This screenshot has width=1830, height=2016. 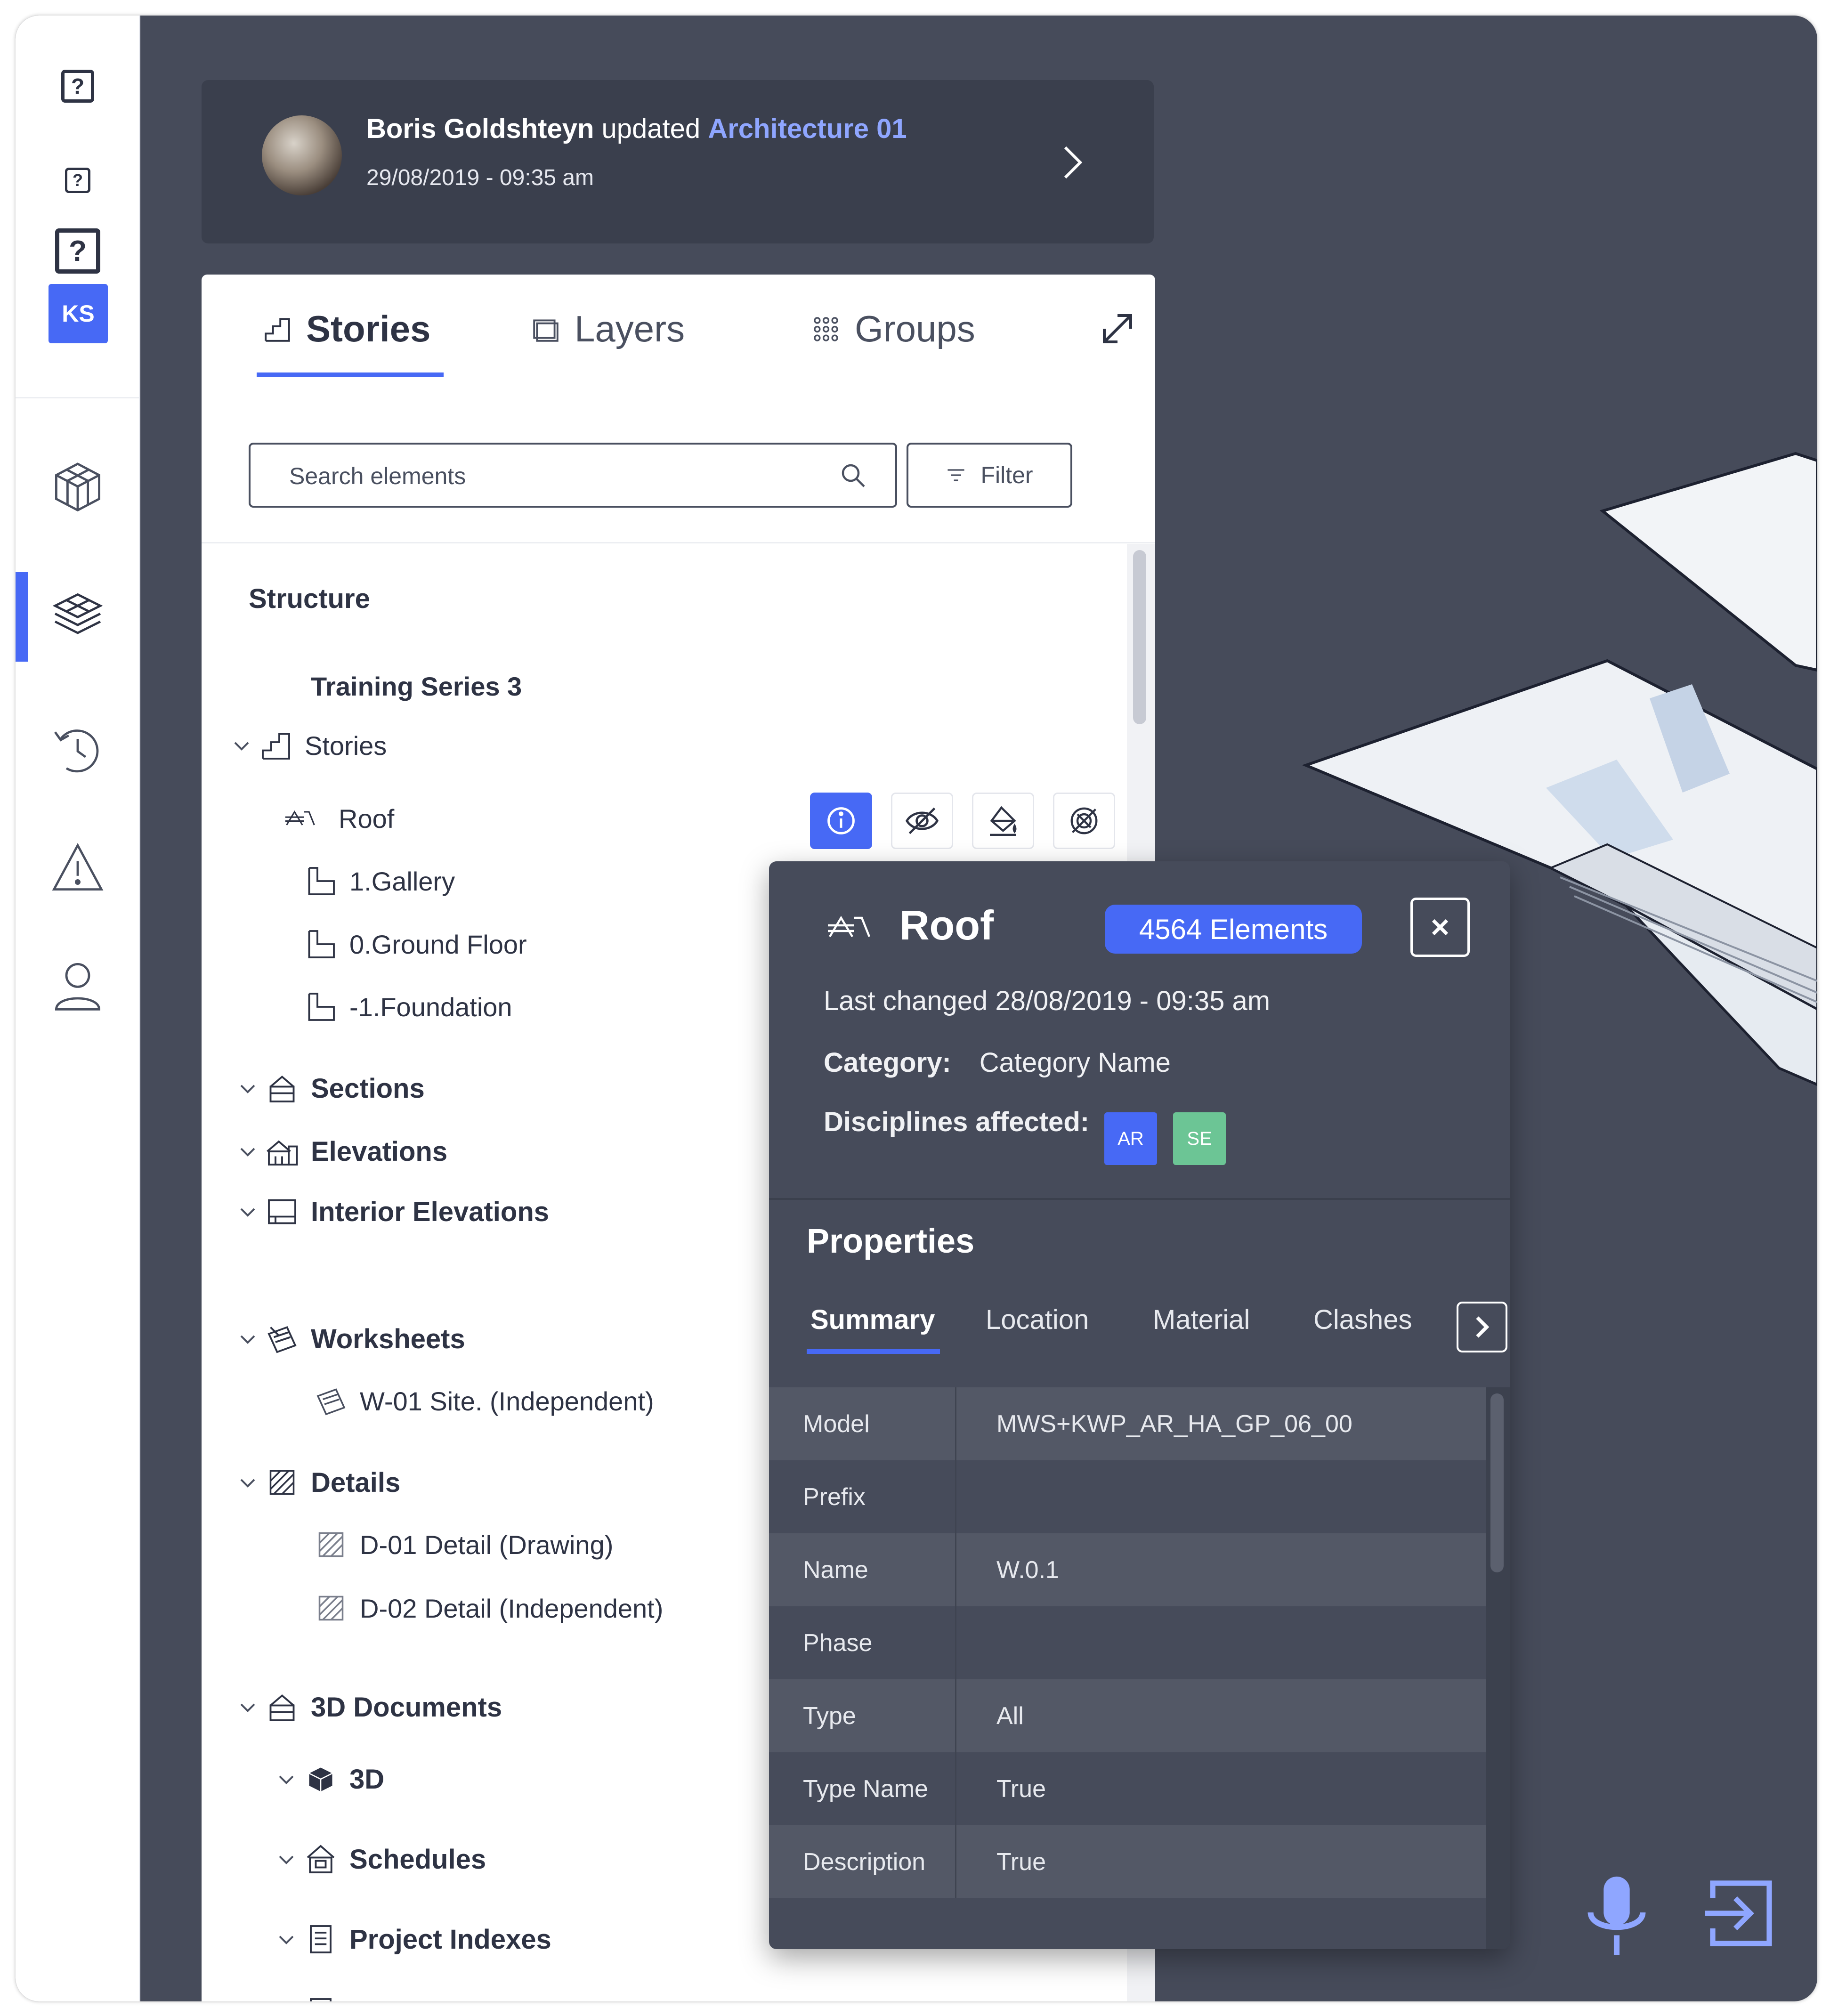 What do you see at coordinates (1127, 1569) in the screenshot?
I see `table-row: Name W.0.1` at bounding box center [1127, 1569].